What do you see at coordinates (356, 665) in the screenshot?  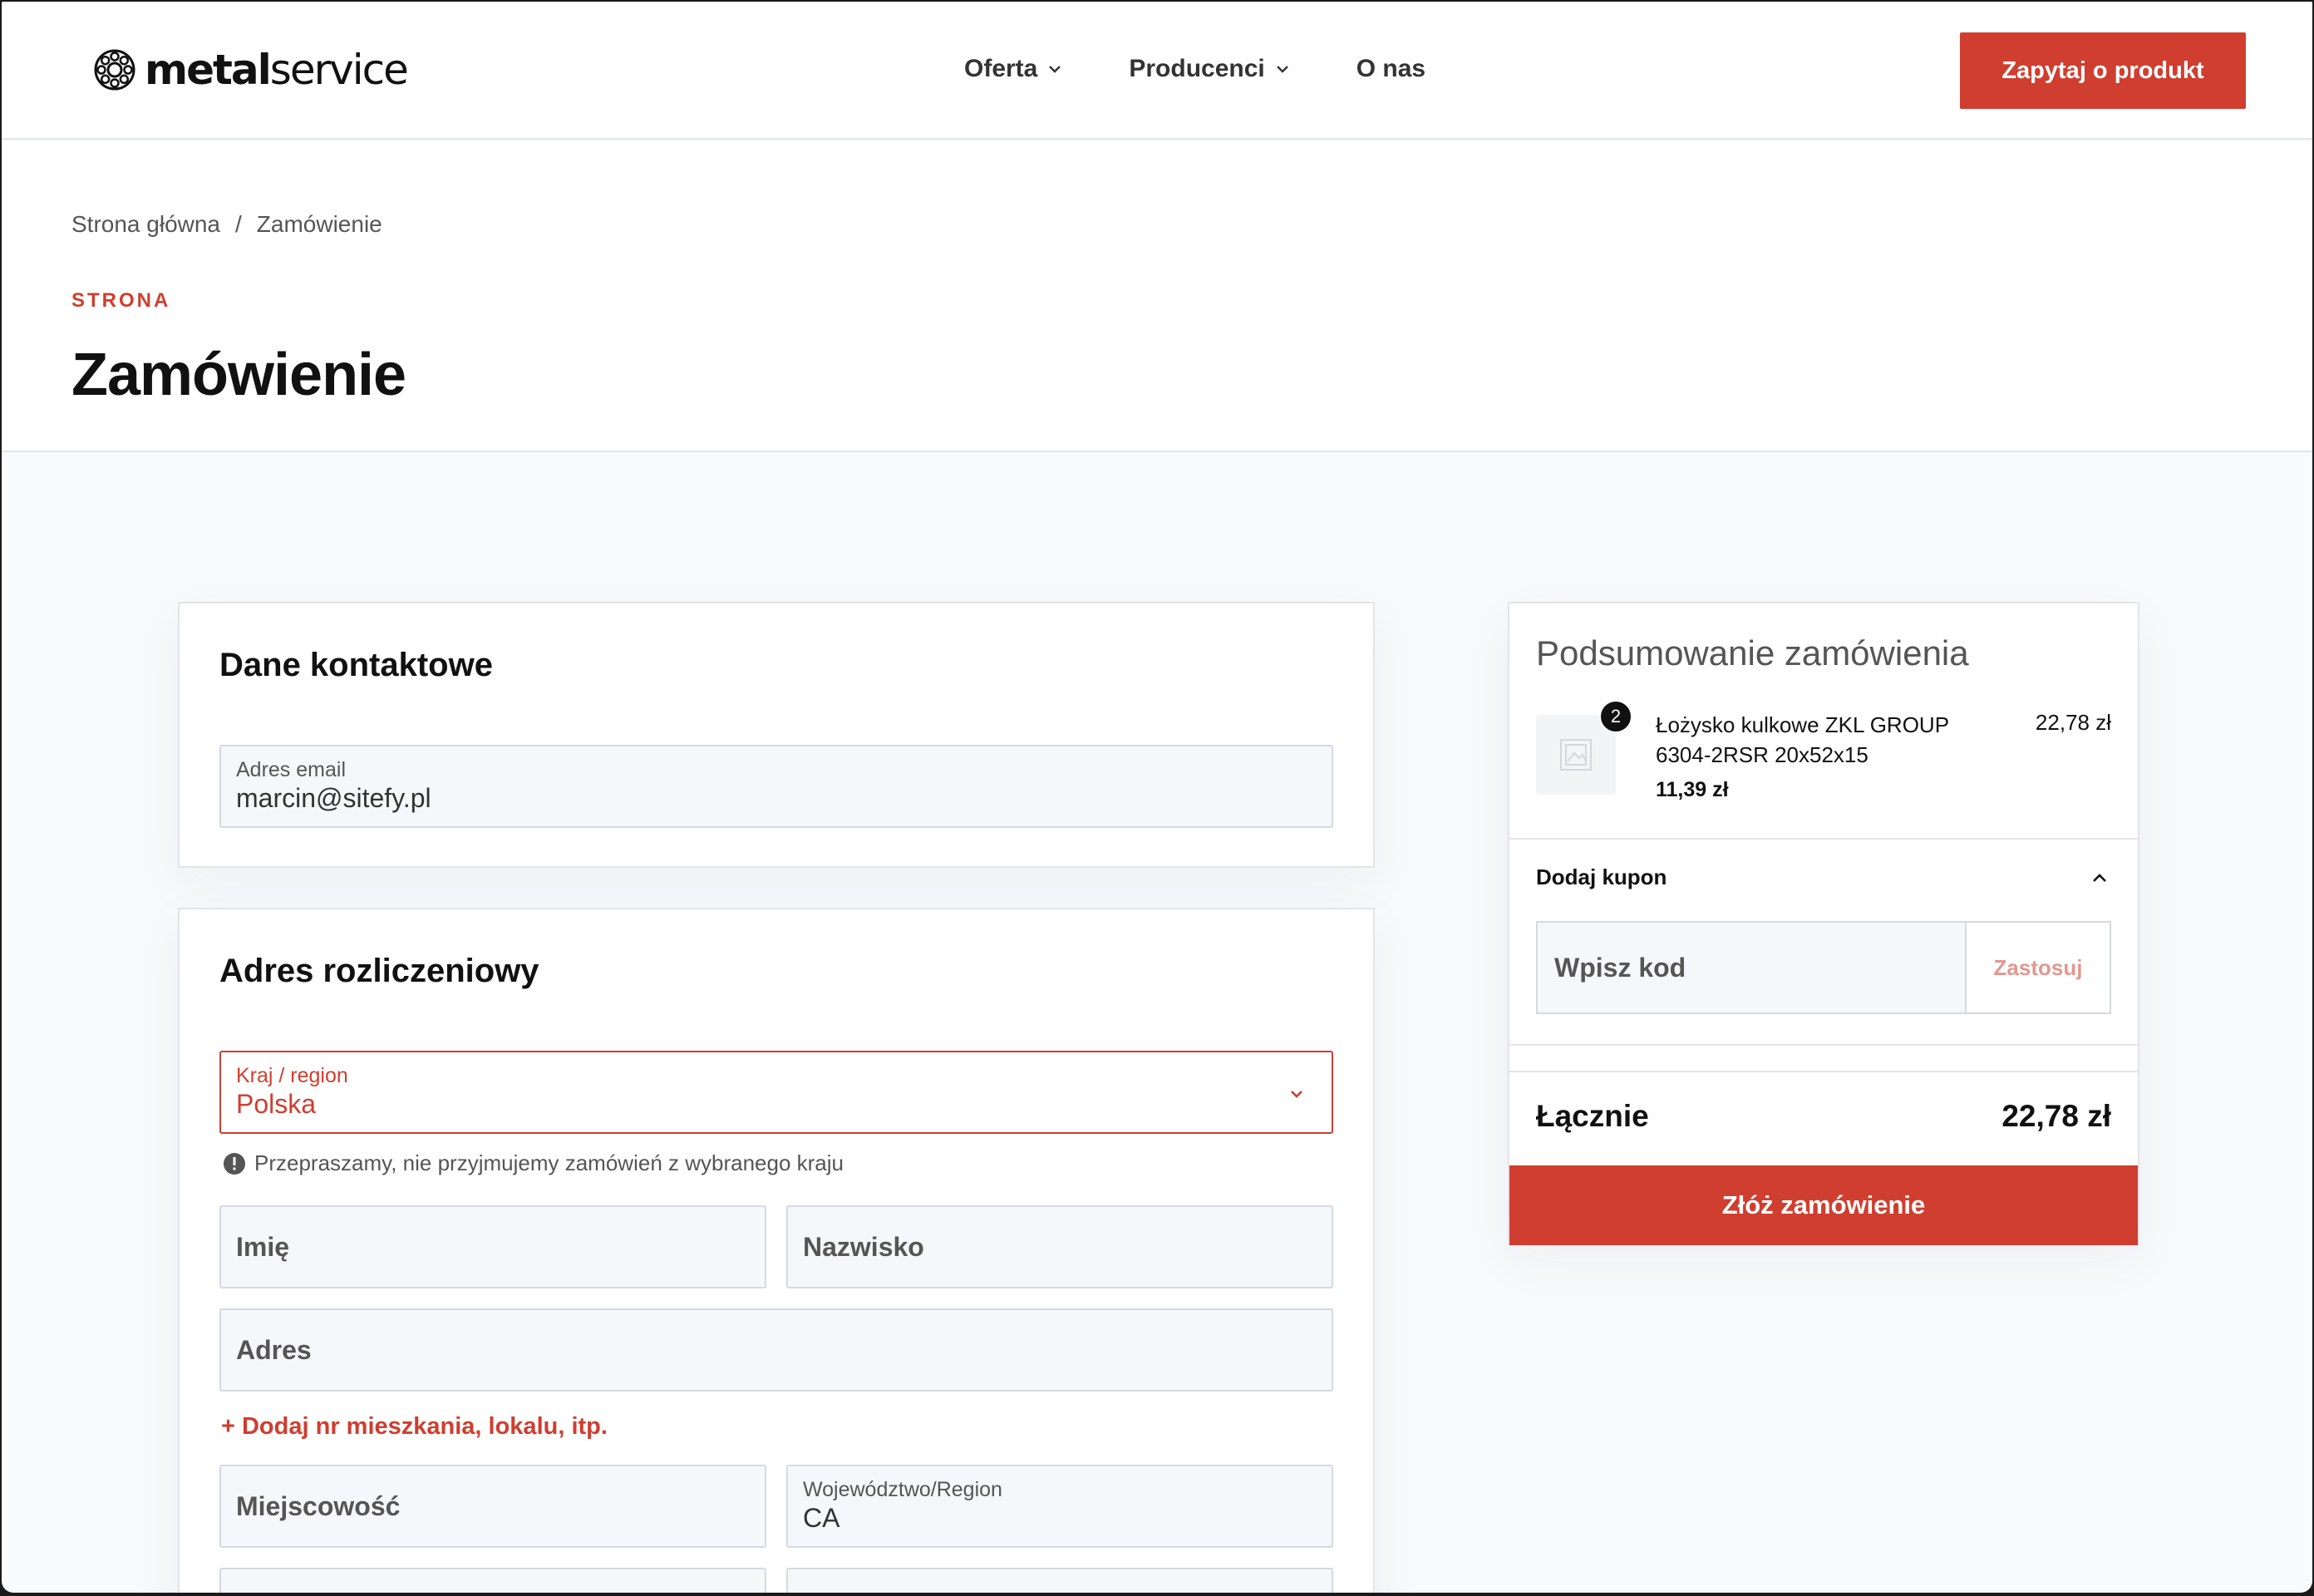 I see `contact-heading: Dane kontaktowe` at bounding box center [356, 665].